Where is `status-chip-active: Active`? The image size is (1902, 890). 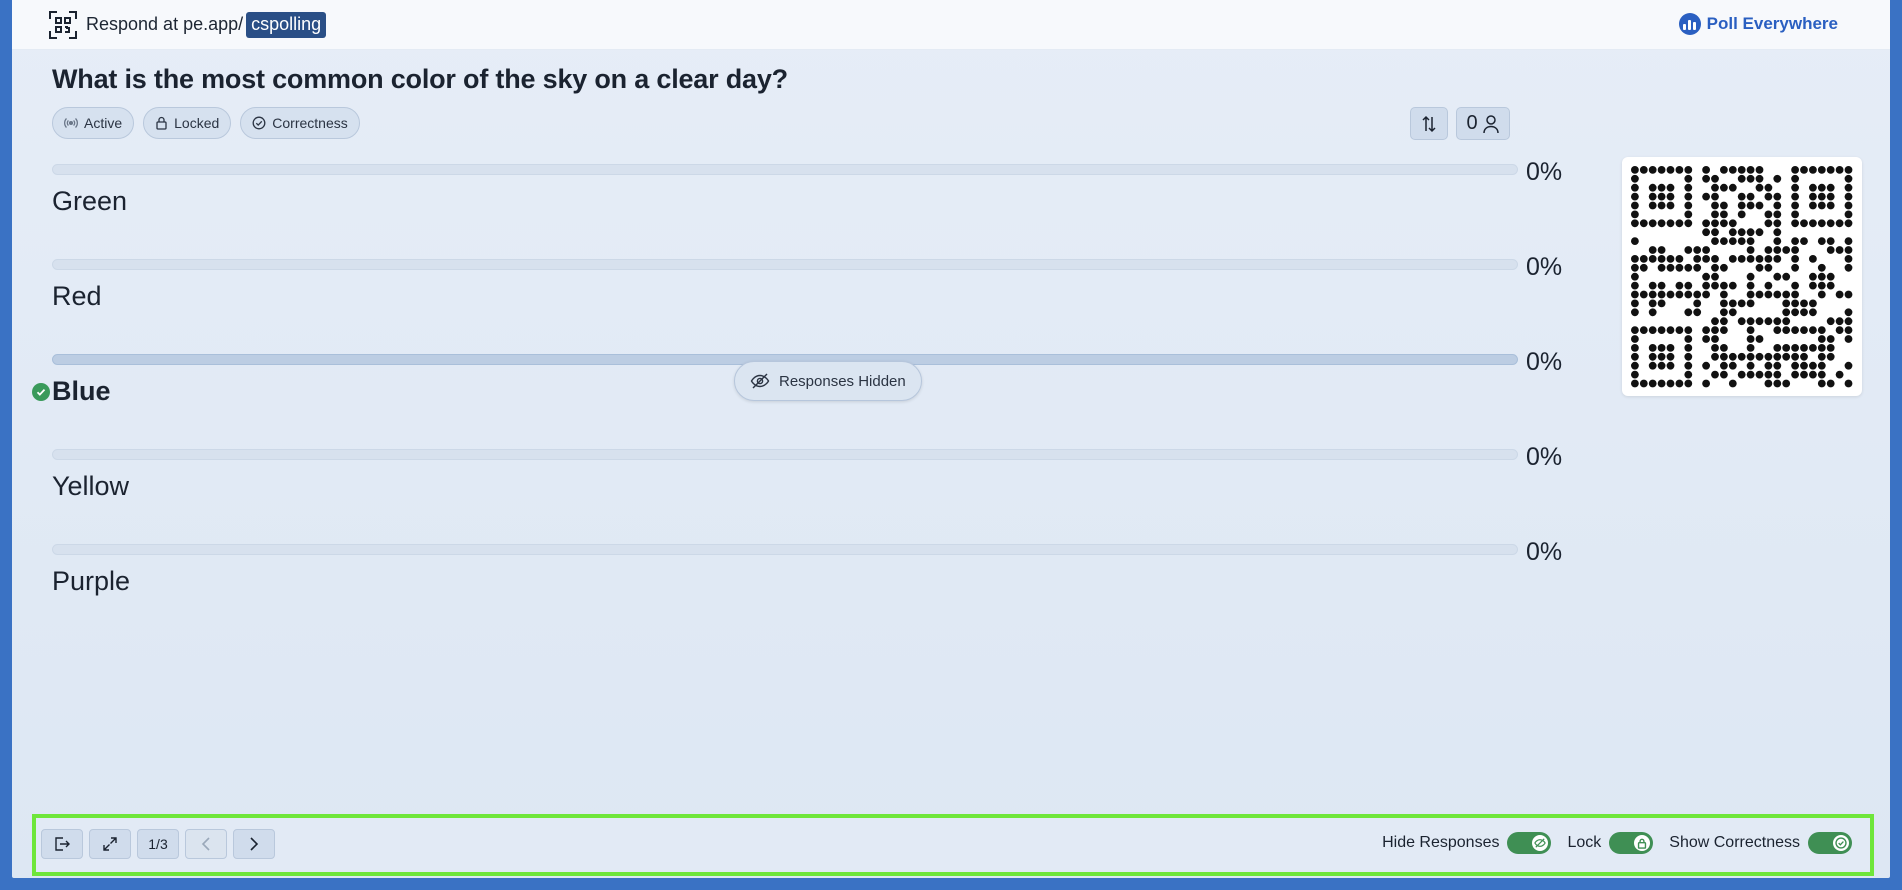
status-chip-active: Active is located at coordinates (93, 123).